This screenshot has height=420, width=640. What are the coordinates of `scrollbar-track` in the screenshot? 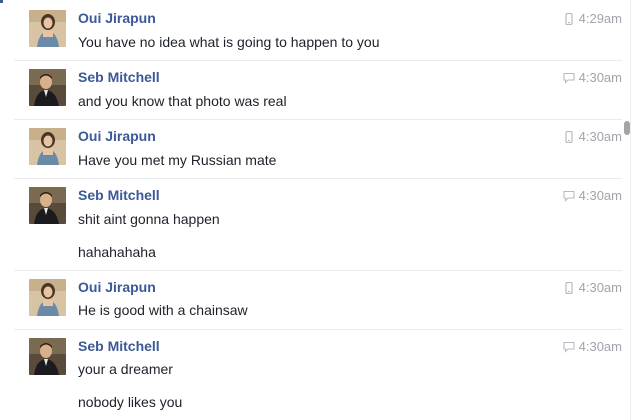 It's located at (630, 210).